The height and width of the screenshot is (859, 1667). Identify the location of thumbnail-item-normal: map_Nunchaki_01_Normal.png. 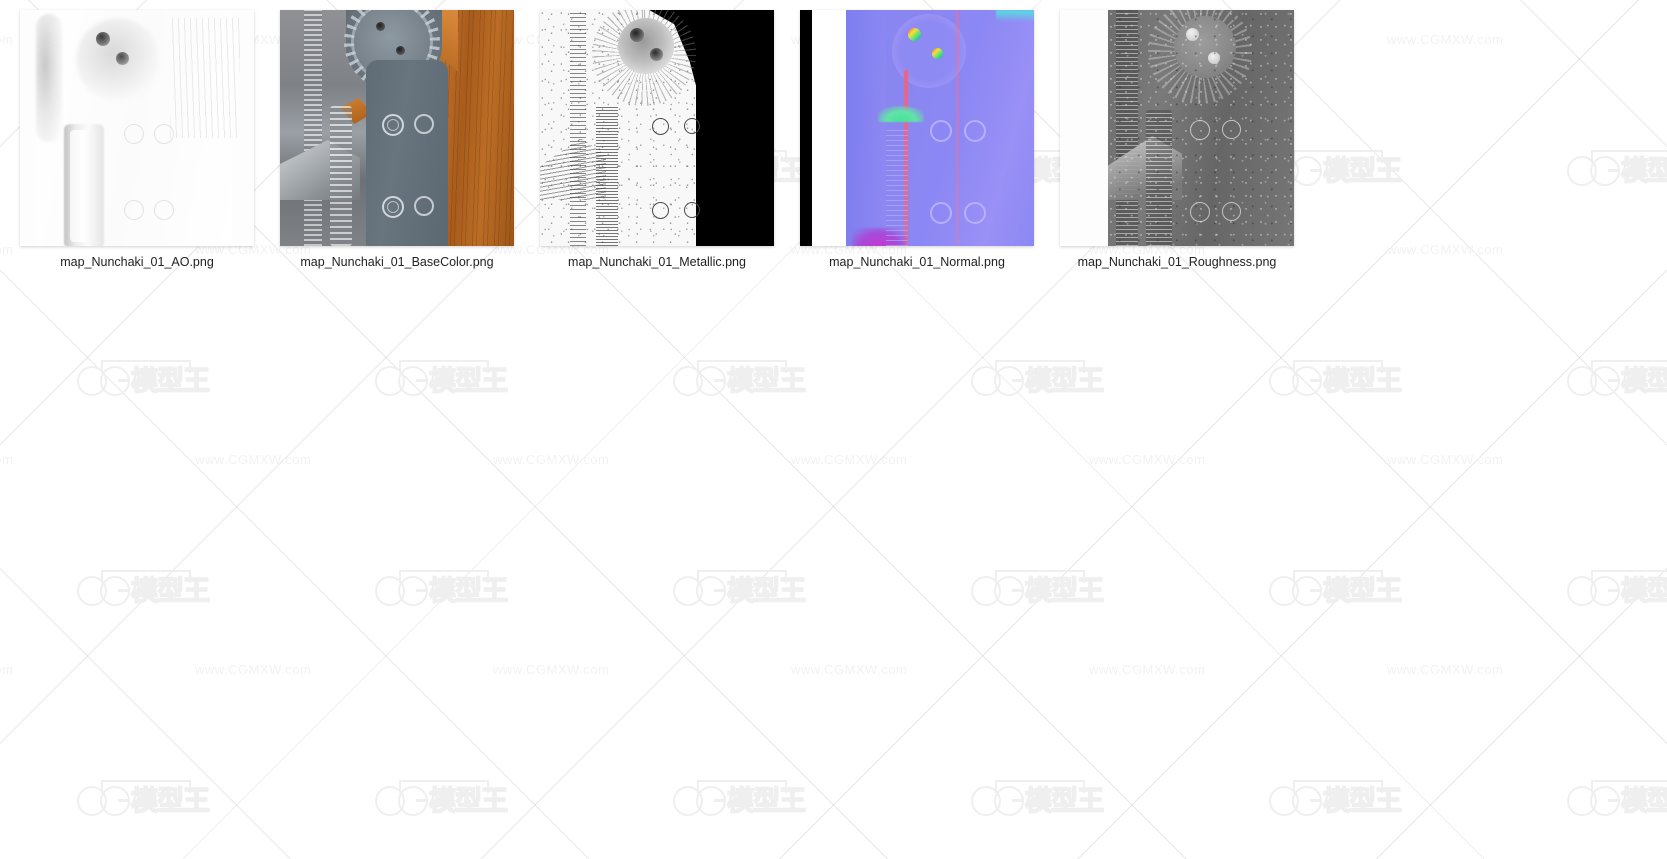
(917, 140).